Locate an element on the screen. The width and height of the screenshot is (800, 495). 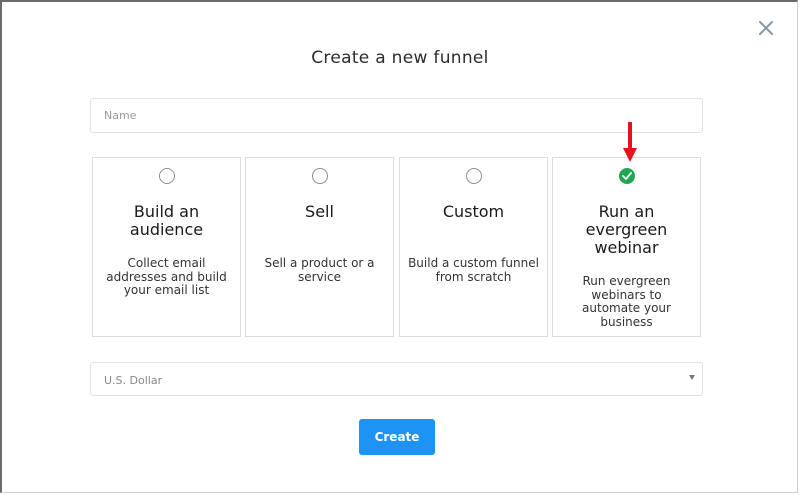
dialog-title: Create a new funnel is located at coordinates (400, 58).